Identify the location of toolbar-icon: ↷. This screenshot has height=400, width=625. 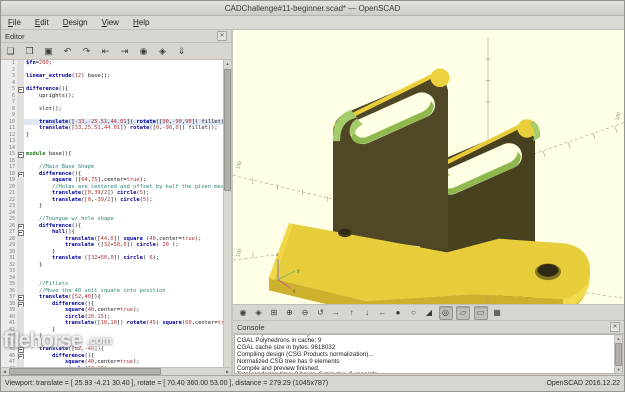
(86, 50).